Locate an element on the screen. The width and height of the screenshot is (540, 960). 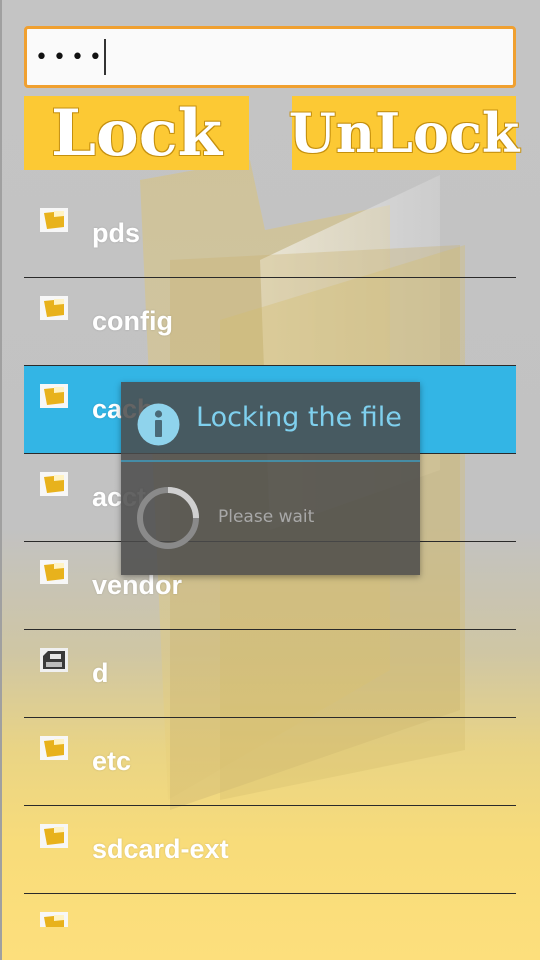
password-field-container is located at coordinates (270, 57).